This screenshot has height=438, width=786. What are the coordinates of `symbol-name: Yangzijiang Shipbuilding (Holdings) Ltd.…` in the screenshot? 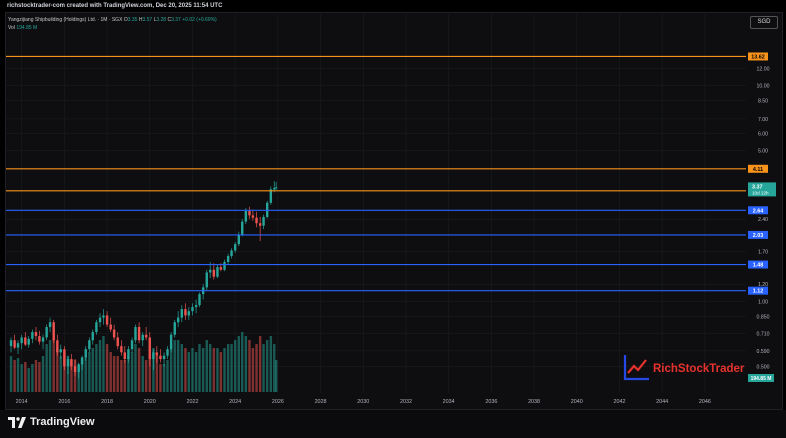 It's located at (65, 20).